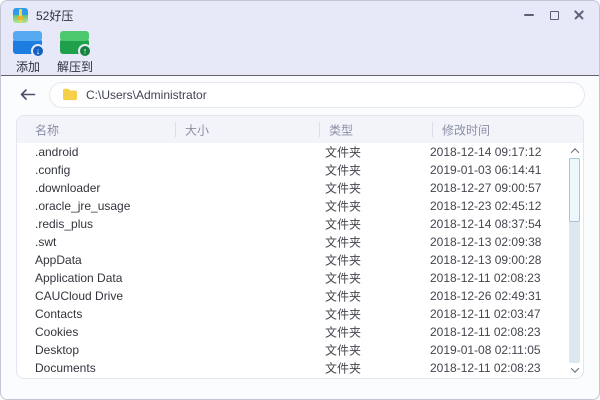 Image resolution: width=600 pixels, height=400 pixels. Describe the element at coordinates (27, 67) in the screenshot. I see `add-button-label: 添加` at that location.